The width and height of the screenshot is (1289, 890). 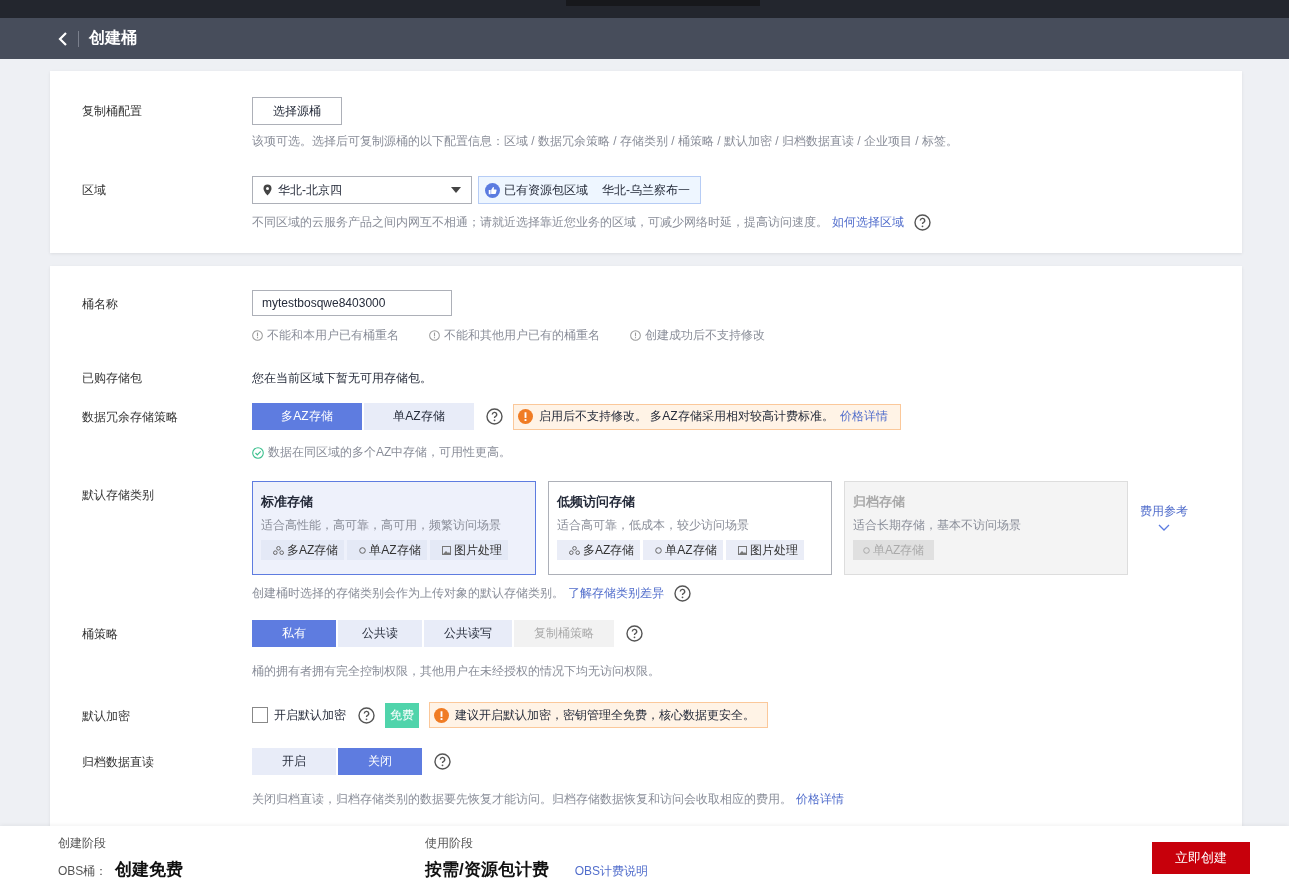 What do you see at coordinates (868, 222) in the screenshot?
I see `region-help-link: 如何选择区域` at bounding box center [868, 222].